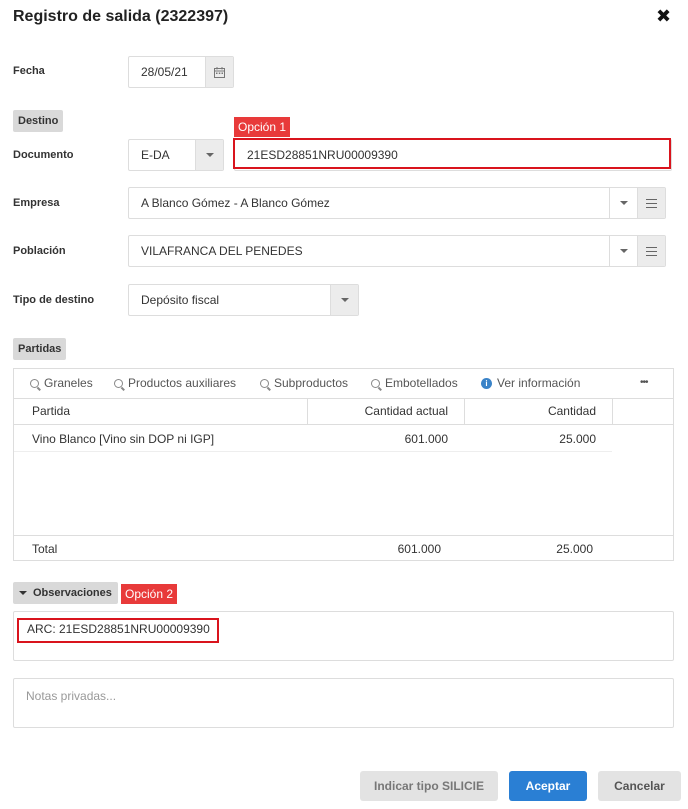 The width and height of the screenshot is (688, 809). What do you see at coordinates (452, 153) in the screenshot?
I see `opcion-1-highlight-box` at bounding box center [452, 153].